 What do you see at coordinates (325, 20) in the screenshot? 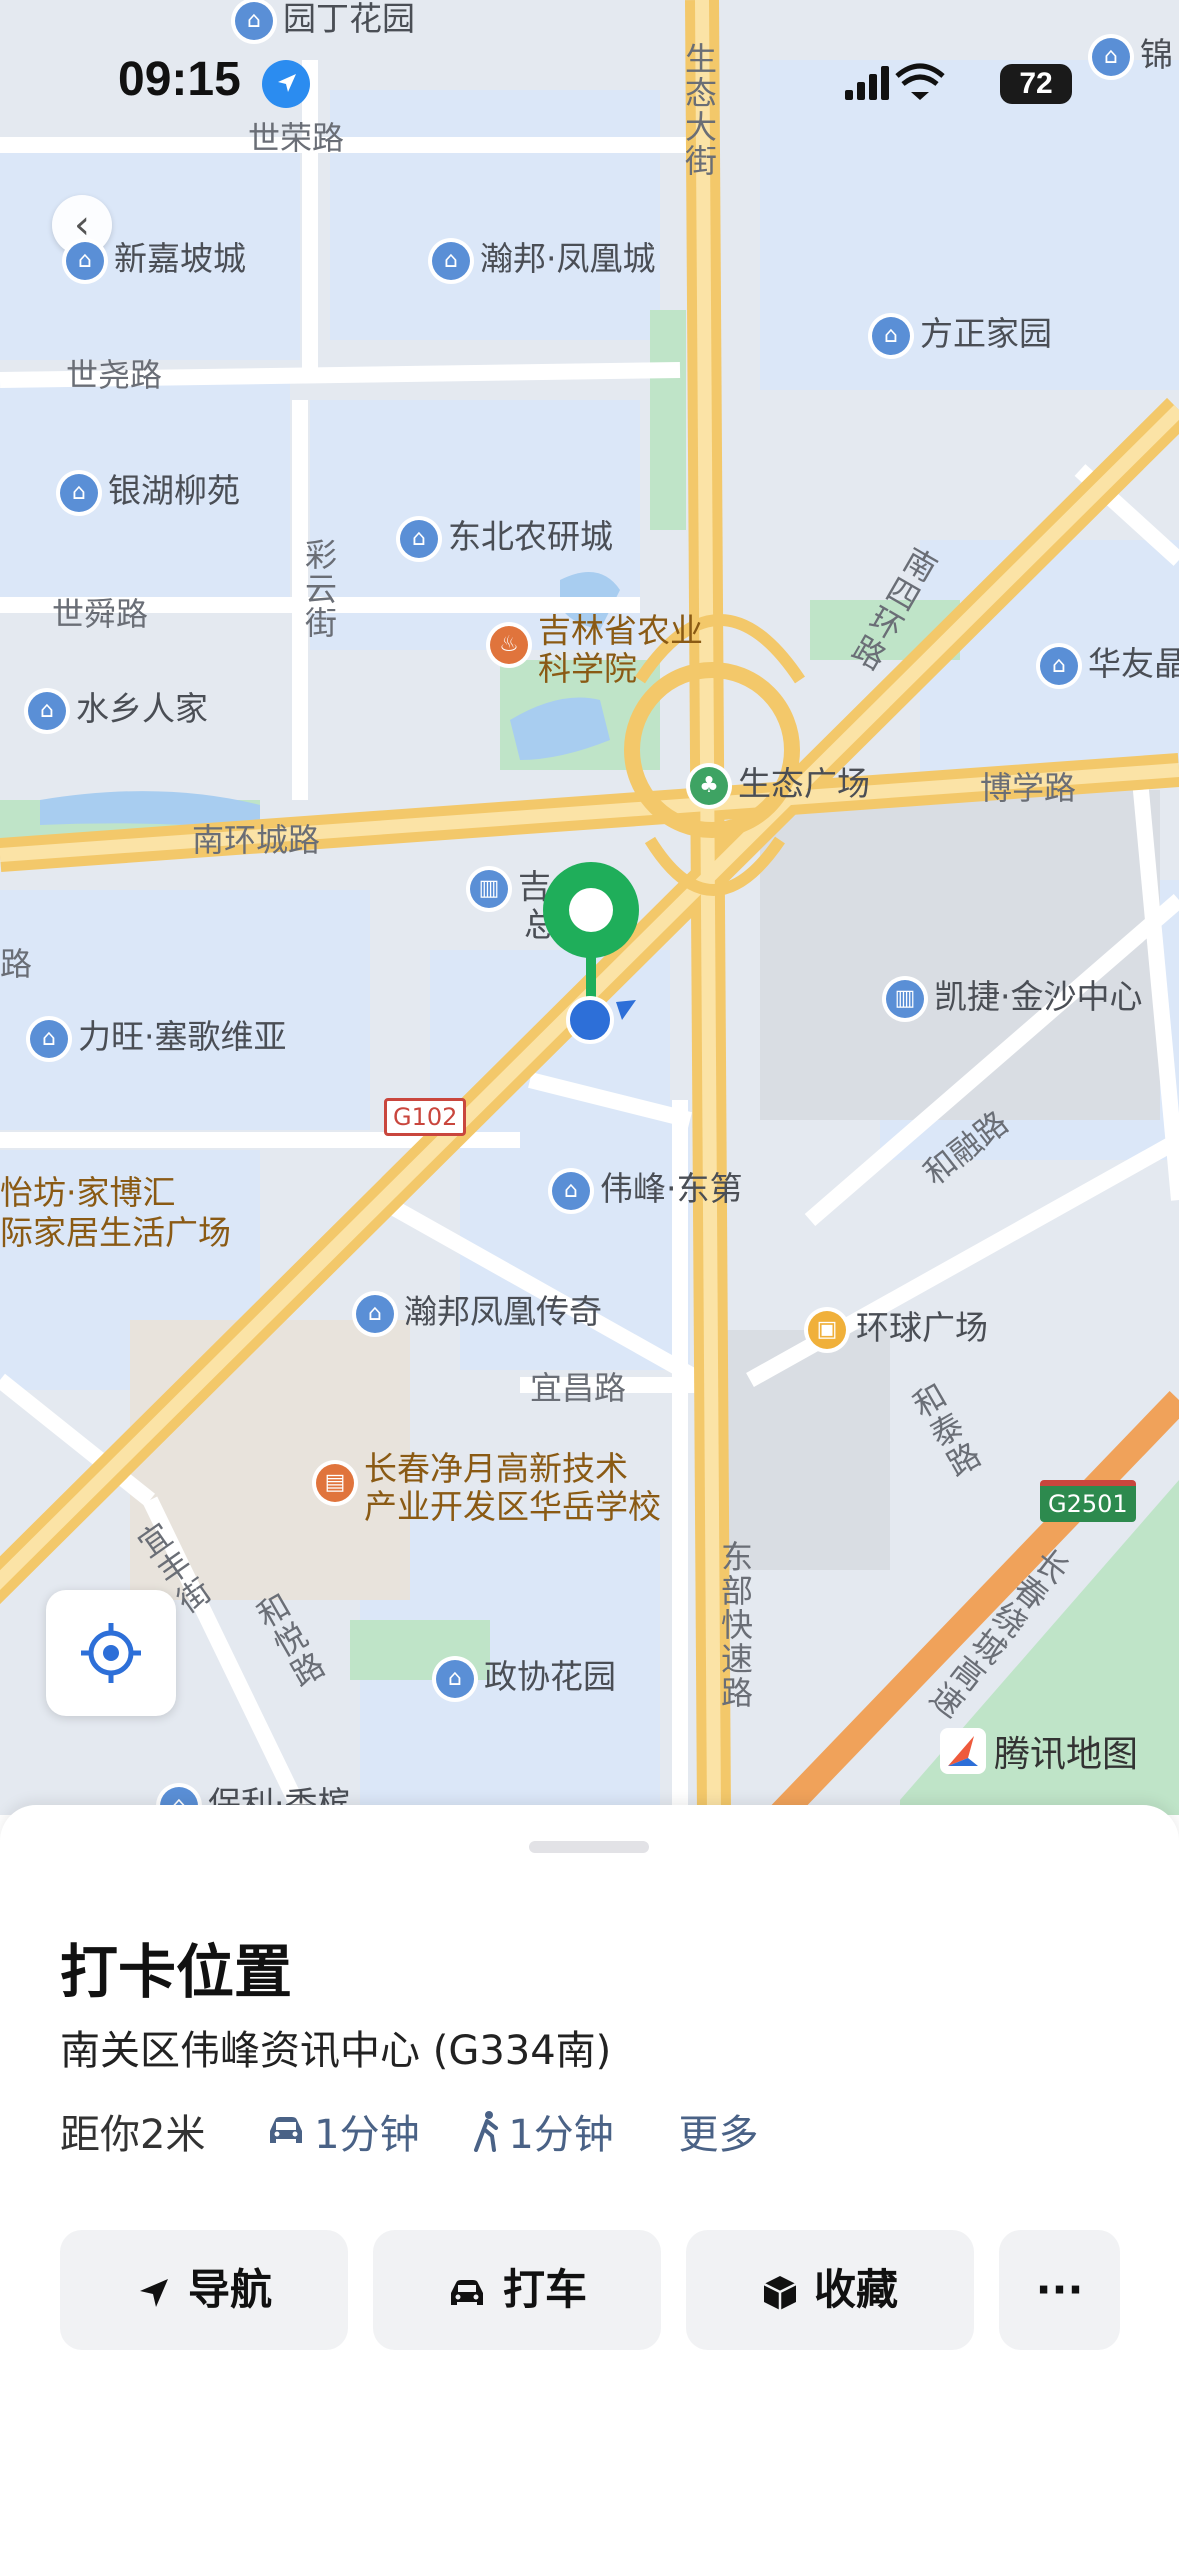
I see `map-label: ⌂ 园丁花园` at bounding box center [325, 20].